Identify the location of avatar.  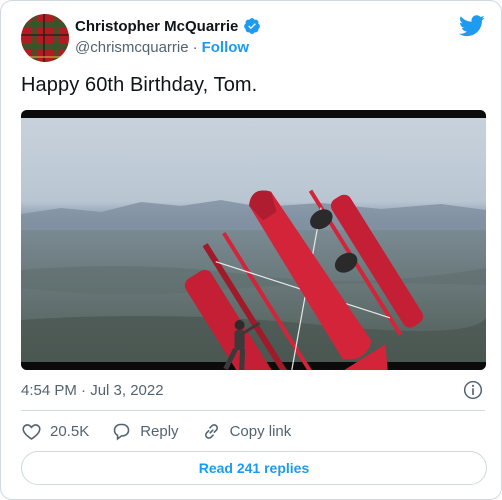
(45, 38).